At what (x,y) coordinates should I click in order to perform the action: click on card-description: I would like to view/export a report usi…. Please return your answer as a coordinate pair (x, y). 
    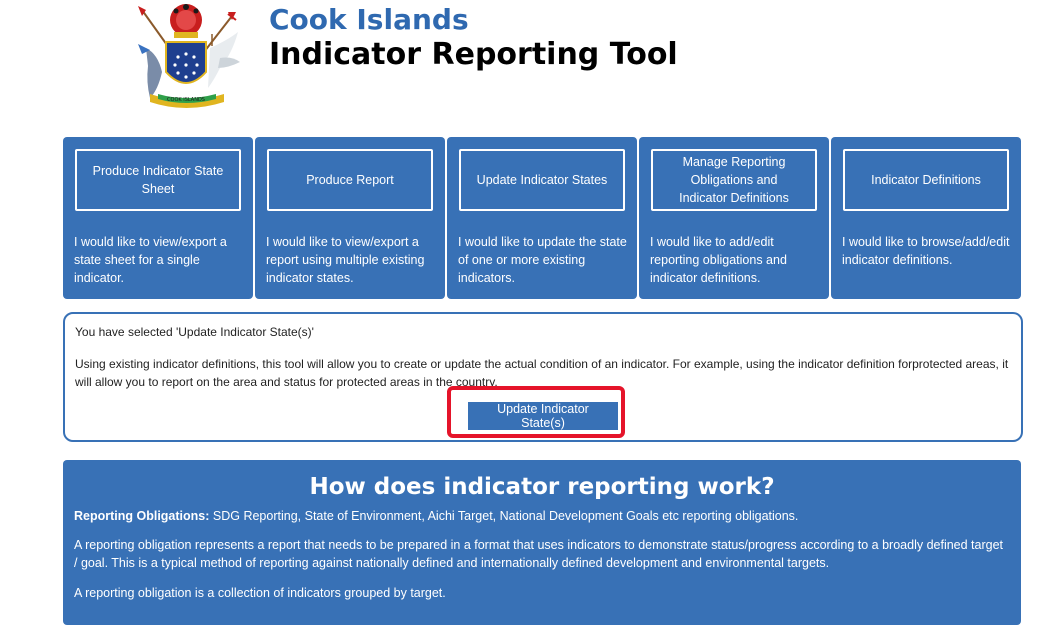
    Looking at the image, I should click on (345, 260).